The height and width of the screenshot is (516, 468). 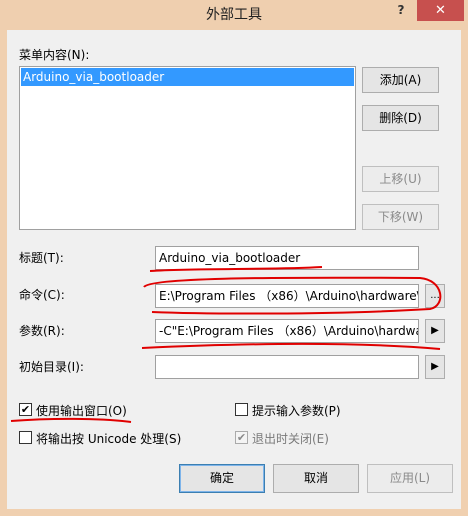 What do you see at coordinates (25, 409) in the screenshot?
I see `use-output-window-checkbox: ✔` at bounding box center [25, 409].